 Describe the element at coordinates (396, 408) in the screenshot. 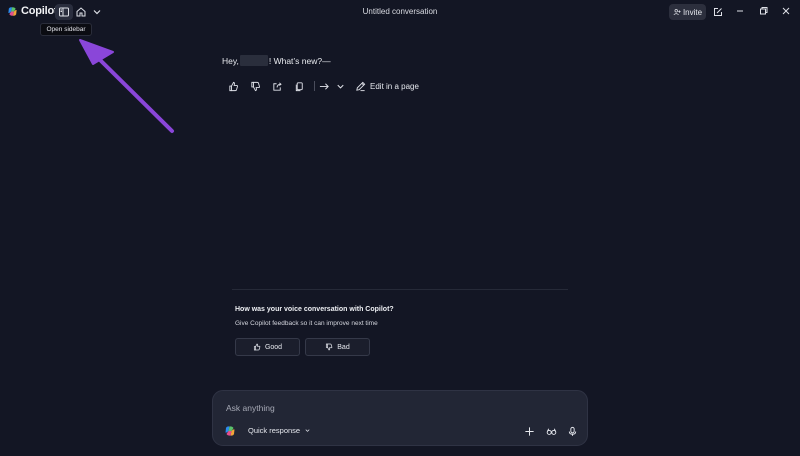

I see `ask-anything-input` at that location.